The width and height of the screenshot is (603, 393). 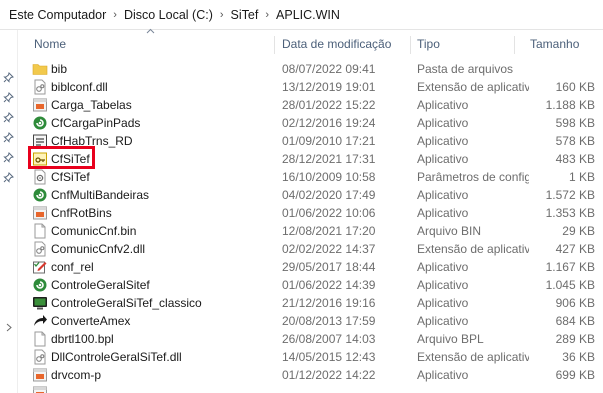 What do you see at coordinates (329, 123) in the screenshot?
I see `file-date: 02/12/2016 19:24` at bounding box center [329, 123].